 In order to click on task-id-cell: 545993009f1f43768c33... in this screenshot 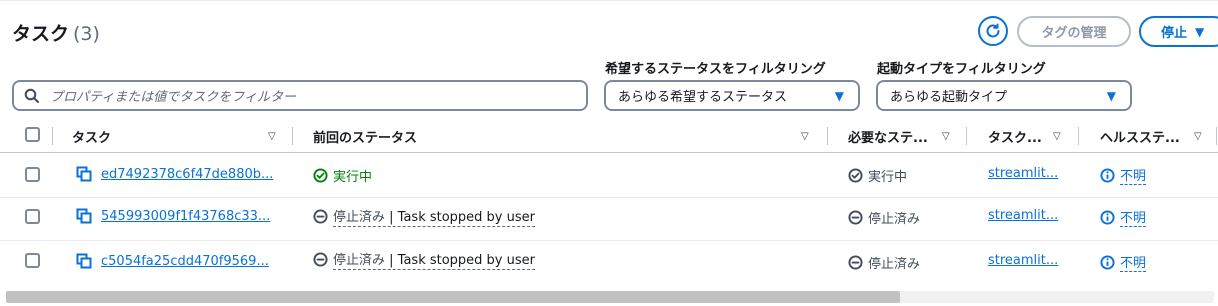, I will do `click(173, 216)`.